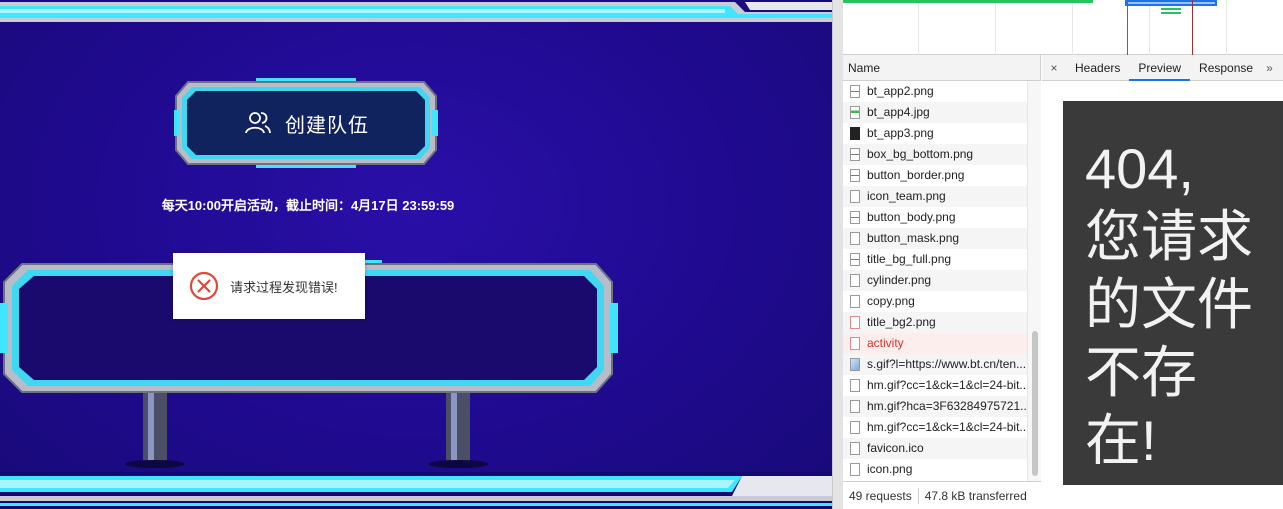 The height and width of the screenshot is (509, 1283). I want to click on tab-preview: Preview, so click(1160, 68).